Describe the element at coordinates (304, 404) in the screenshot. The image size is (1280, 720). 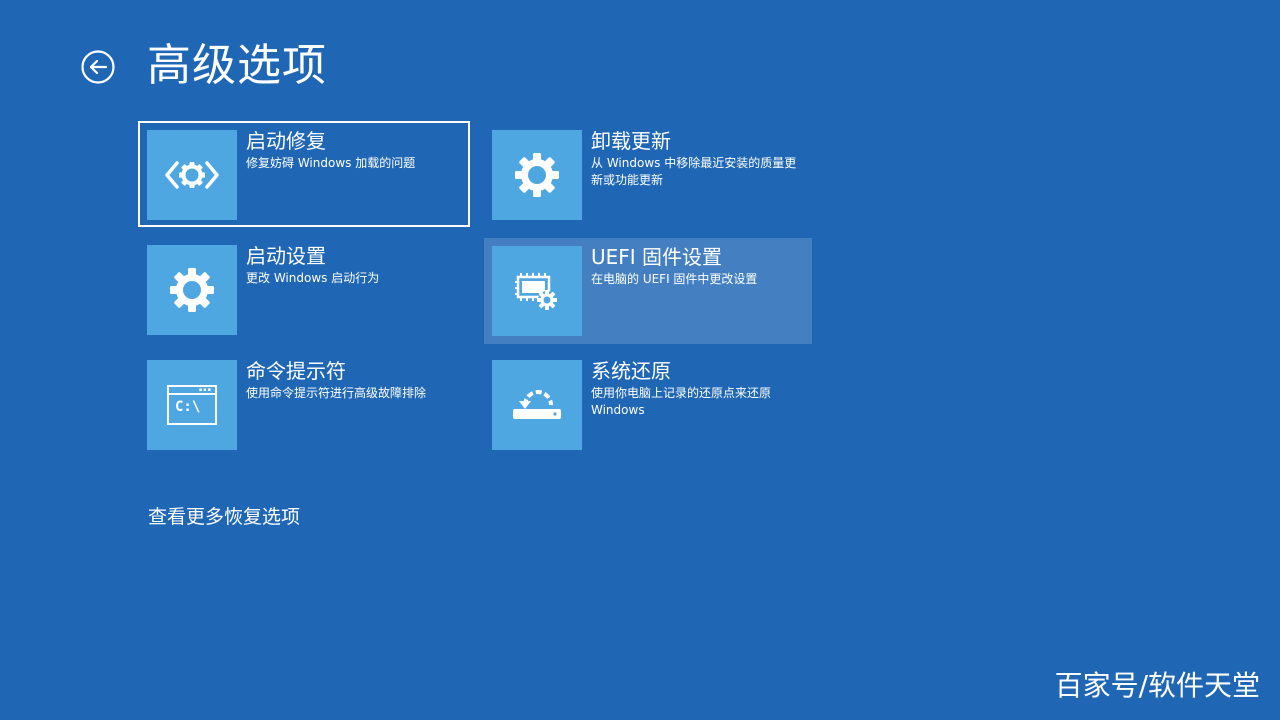
I see `option-command-prompt: ▪▪▪ C:\ 命令提示符 使用命令提示符进行高级故障排除` at that location.